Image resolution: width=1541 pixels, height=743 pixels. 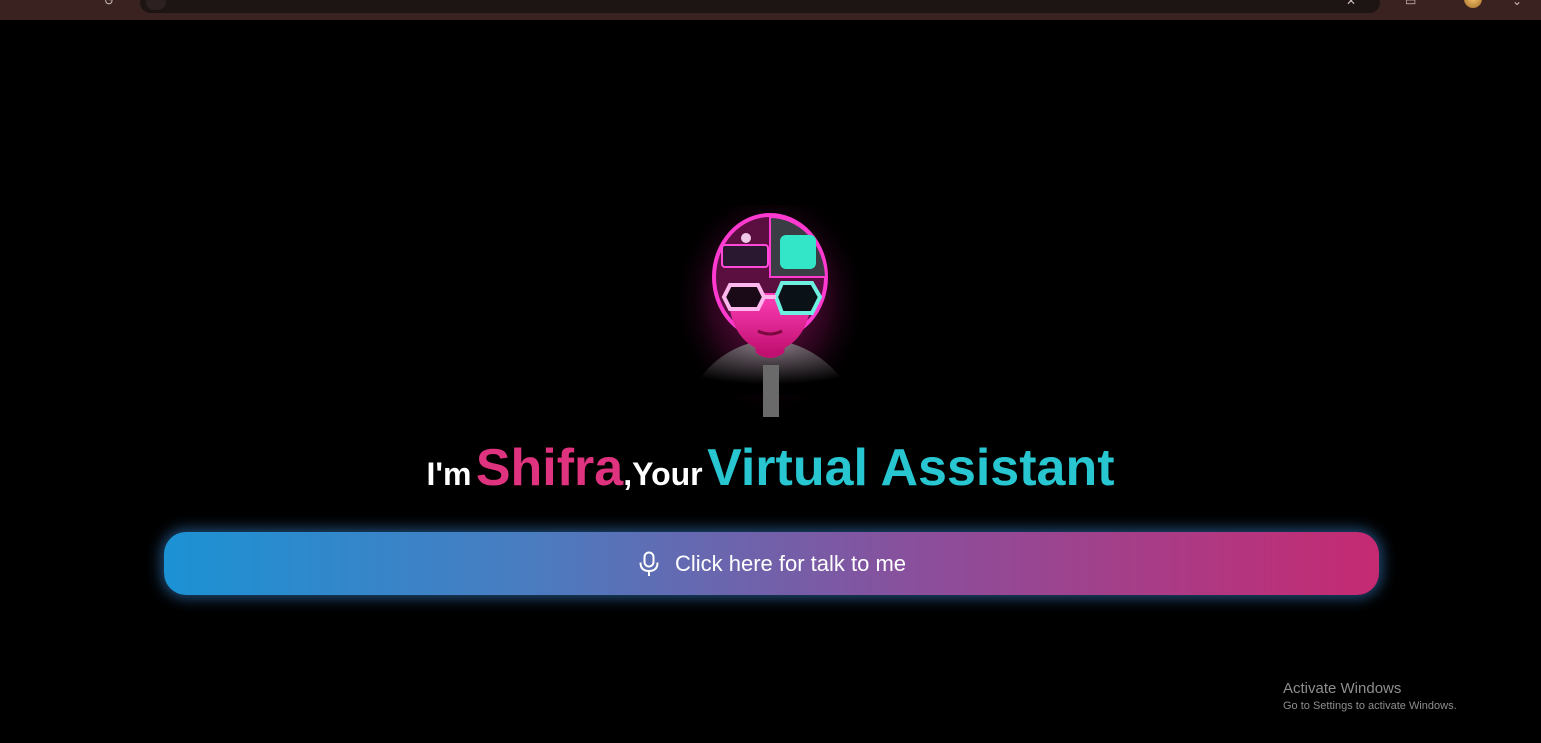 What do you see at coordinates (449, 474) in the screenshot?
I see `intro-prefix: I'm` at bounding box center [449, 474].